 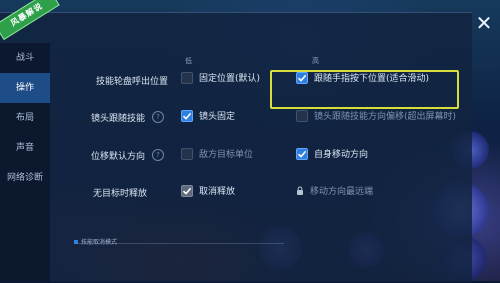 I want to click on option-fixed-position: 固定位置(默认), so click(x=220, y=77).